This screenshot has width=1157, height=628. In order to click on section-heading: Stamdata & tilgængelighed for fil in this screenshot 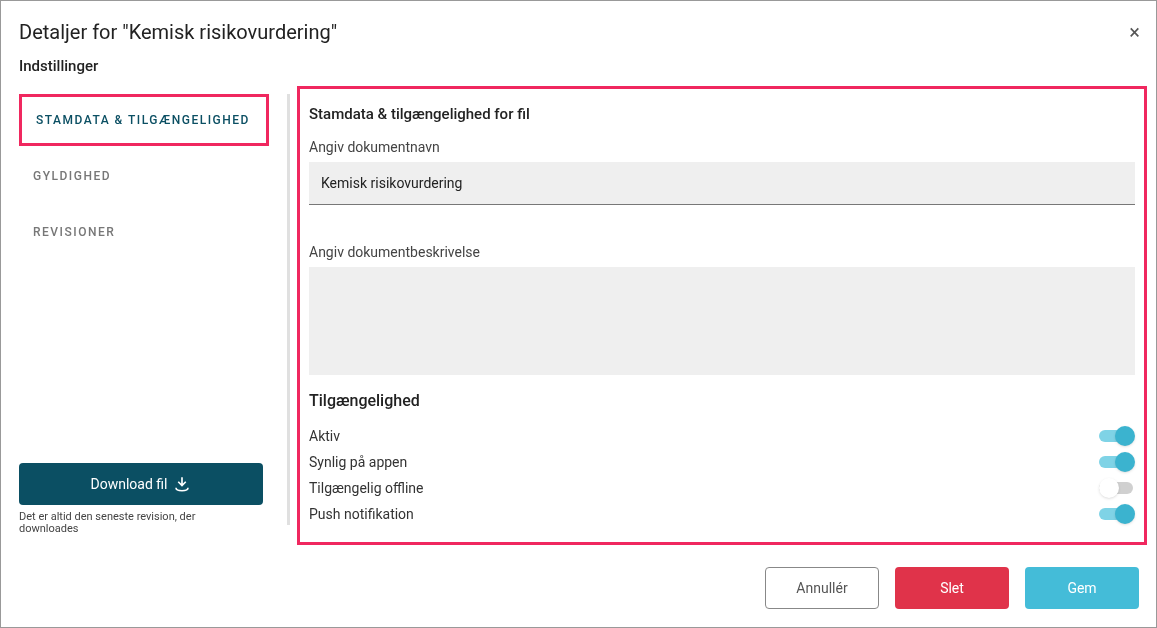, I will do `click(420, 114)`.